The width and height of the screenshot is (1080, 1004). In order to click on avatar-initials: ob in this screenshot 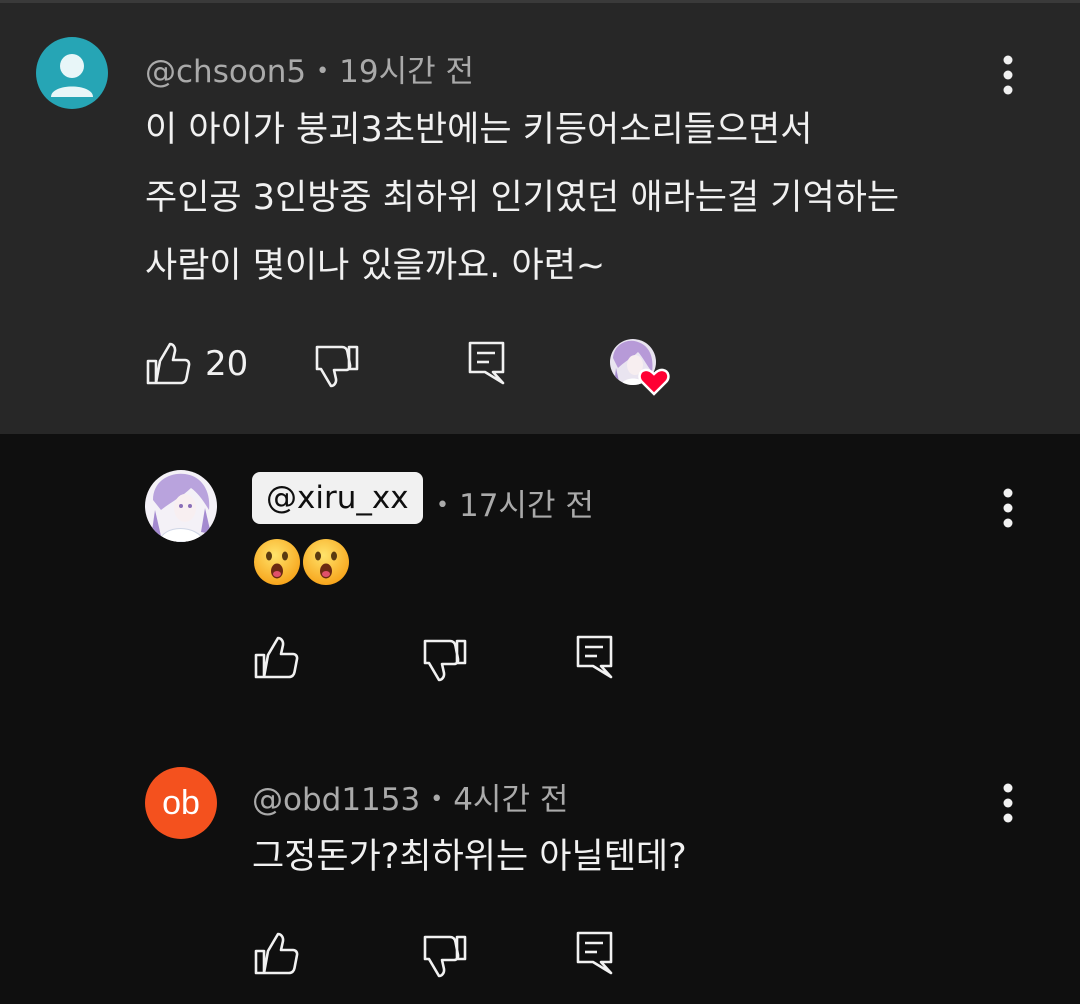, I will do `click(181, 802)`.